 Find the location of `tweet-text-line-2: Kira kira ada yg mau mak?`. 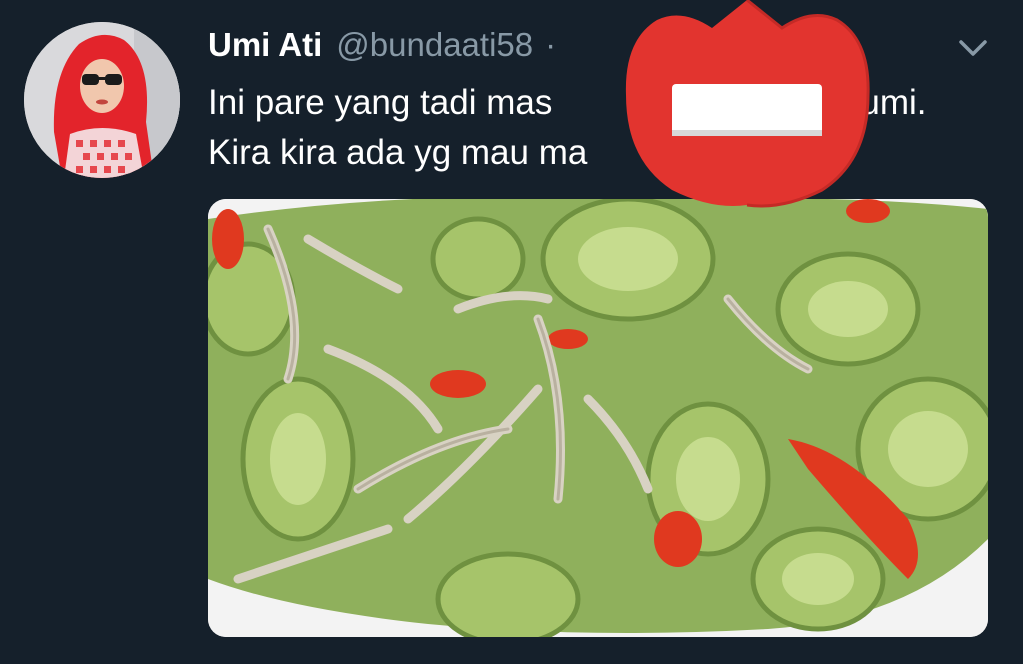

tweet-text-line-2: Kira kira ada yg mau mak? is located at coordinates (603, 153).